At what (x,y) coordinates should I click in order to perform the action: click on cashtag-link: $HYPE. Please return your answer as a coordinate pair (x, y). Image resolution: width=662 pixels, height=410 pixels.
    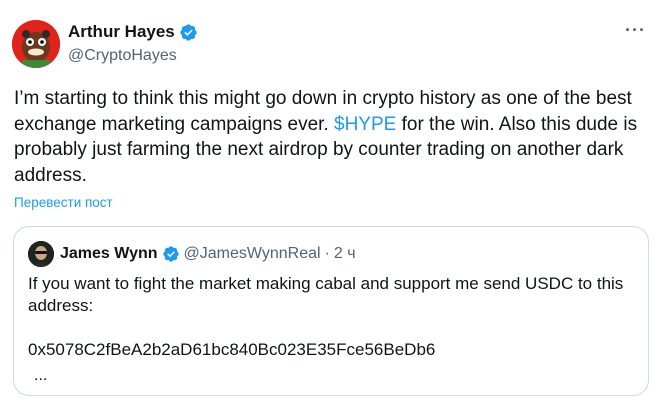
    Looking at the image, I should click on (365, 124).